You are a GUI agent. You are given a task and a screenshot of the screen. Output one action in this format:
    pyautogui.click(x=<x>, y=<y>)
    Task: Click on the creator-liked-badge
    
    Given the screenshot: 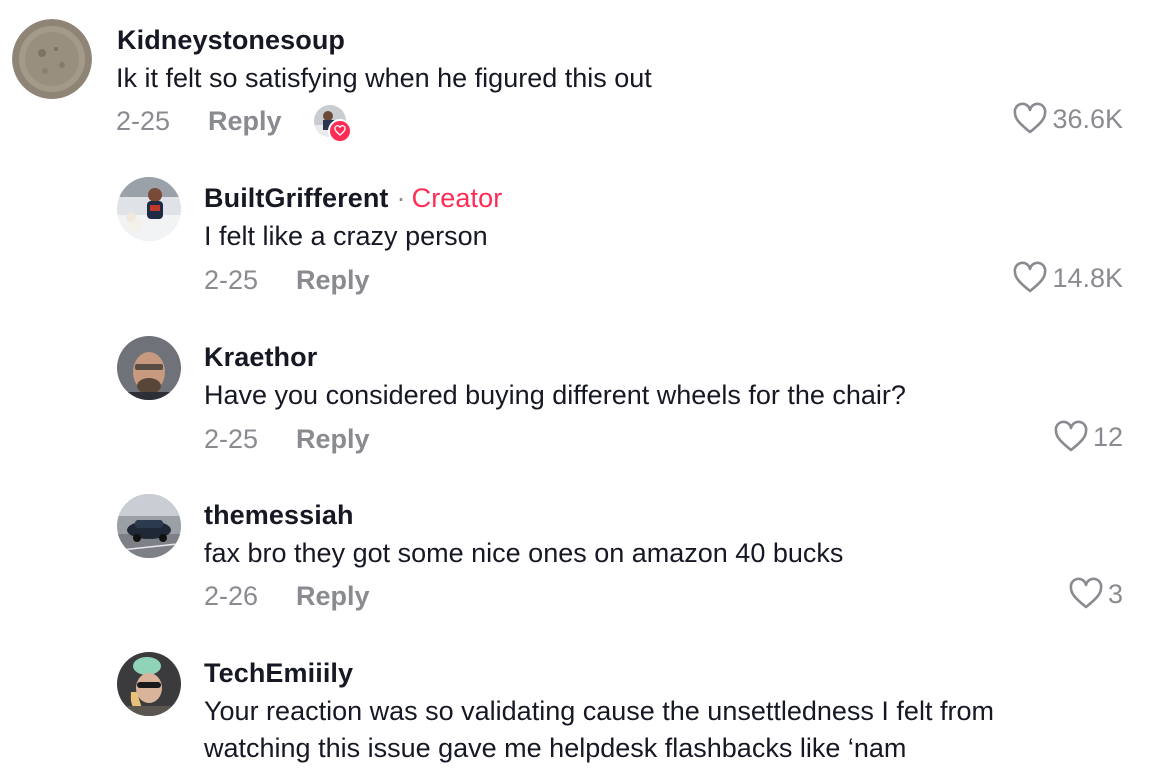 What is the action you would take?
    pyautogui.click(x=333, y=124)
    